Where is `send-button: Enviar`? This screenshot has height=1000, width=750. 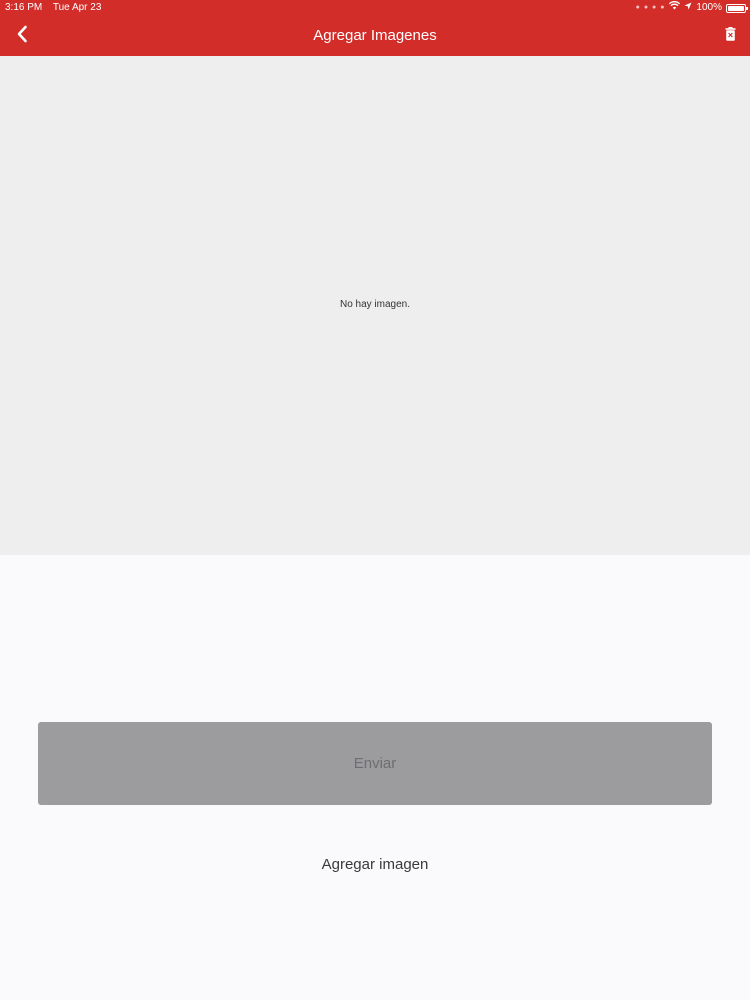 send-button: Enviar is located at coordinates (375, 763).